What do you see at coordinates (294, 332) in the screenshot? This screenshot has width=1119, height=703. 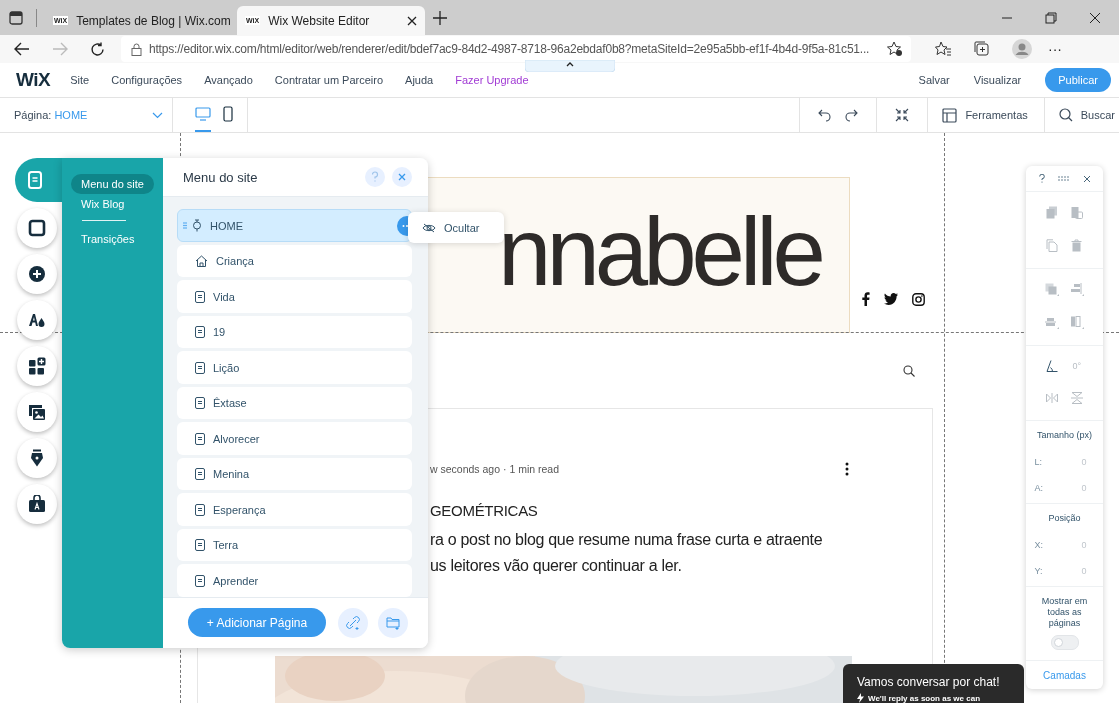 I see `page-list-item: 19` at bounding box center [294, 332].